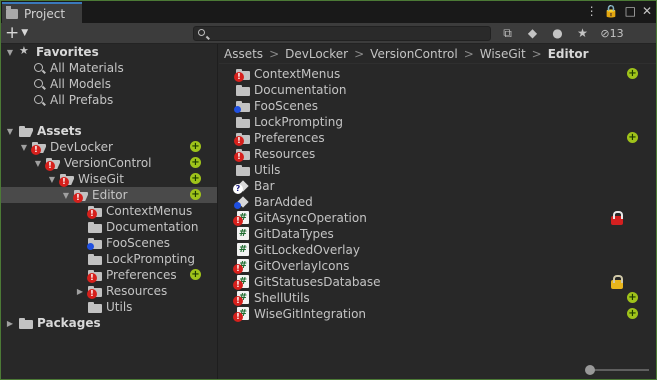 This screenshot has width=657, height=380. I want to click on asset-row-gitdatatypes: # GitDataTypes, so click(437, 234).